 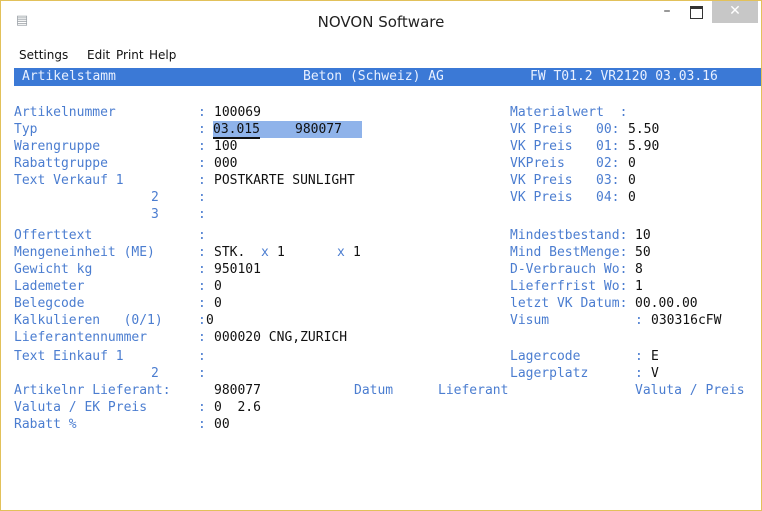 What do you see at coordinates (608, 129) in the screenshot?
I see `code-vk-preis-00: 00:` at bounding box center [608, 129].